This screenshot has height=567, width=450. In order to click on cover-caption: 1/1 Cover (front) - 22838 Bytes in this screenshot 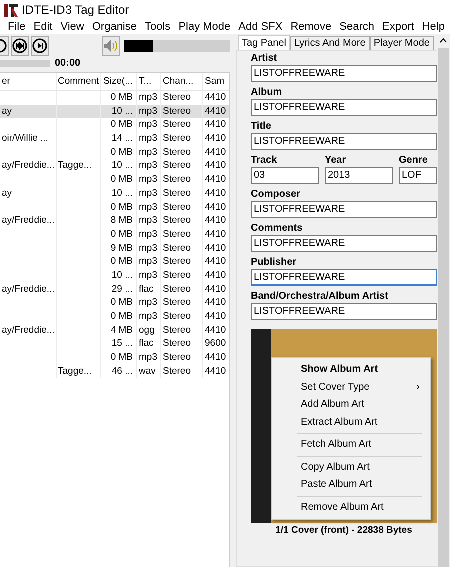, I will do `click(344, 530)`.